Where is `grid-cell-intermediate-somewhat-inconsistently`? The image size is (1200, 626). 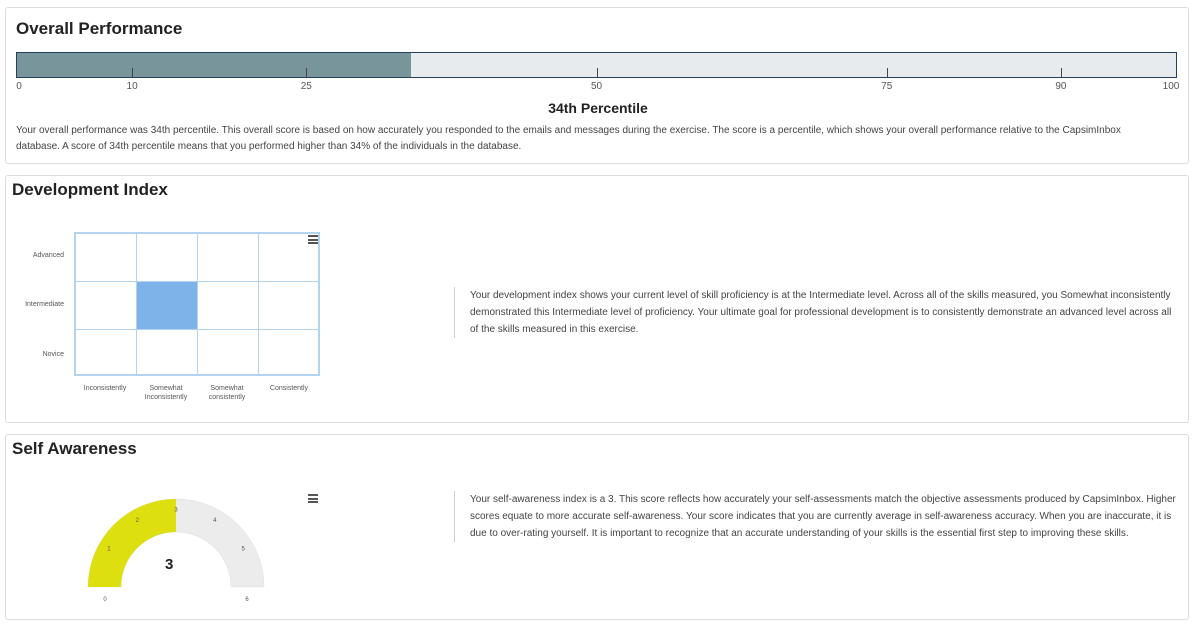
grid-cell-intermediate-somewhat-inconsistently is located at coordinates (167, 305).